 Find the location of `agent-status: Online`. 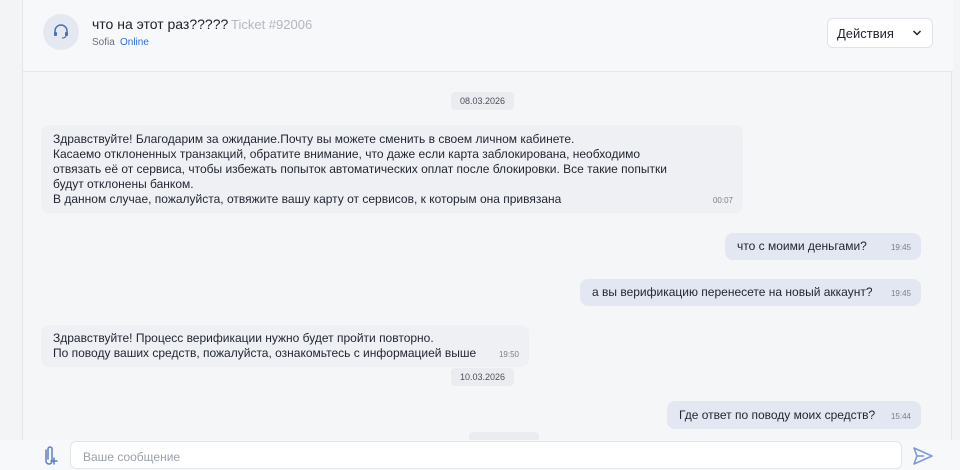

agent-status: Online is located at coordinates (134, 42).